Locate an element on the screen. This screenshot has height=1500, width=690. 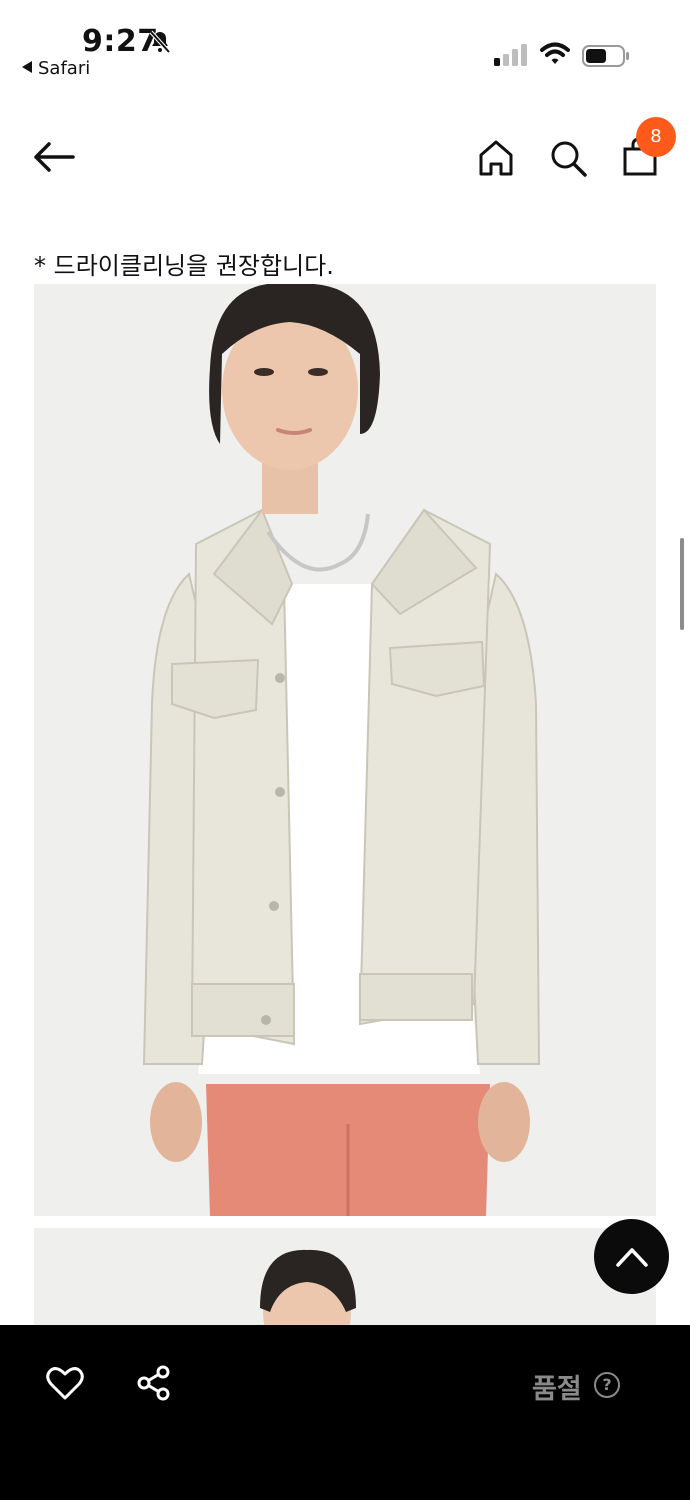
back-to-safari: Safari is located at coordinates (56, 68).